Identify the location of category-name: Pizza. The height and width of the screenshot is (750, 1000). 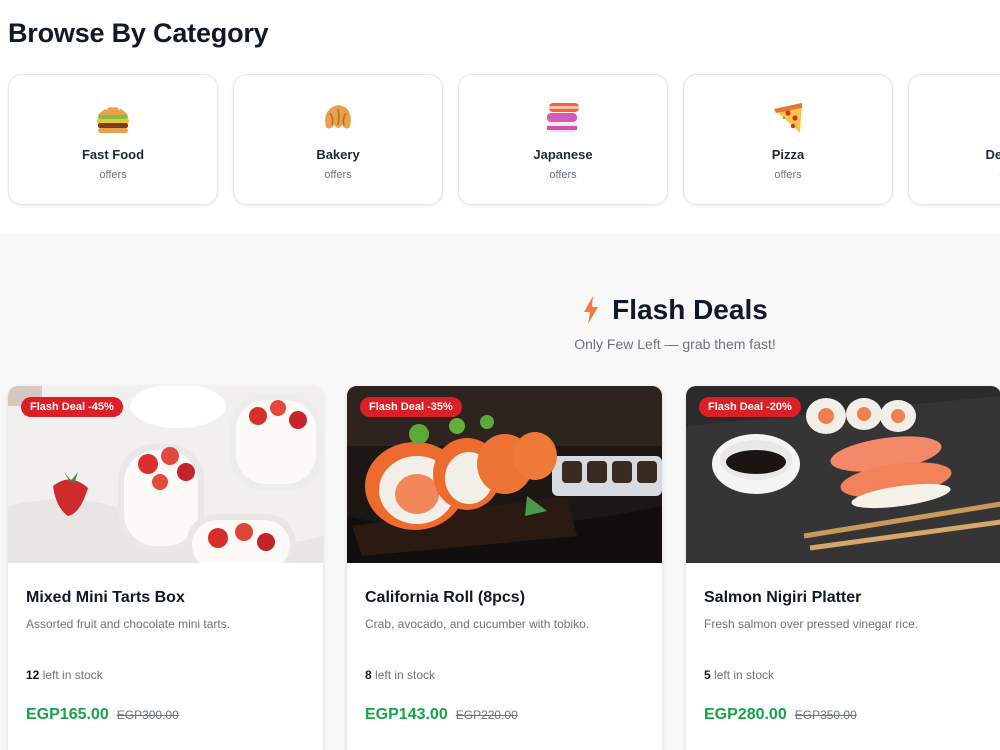
(788, 154).